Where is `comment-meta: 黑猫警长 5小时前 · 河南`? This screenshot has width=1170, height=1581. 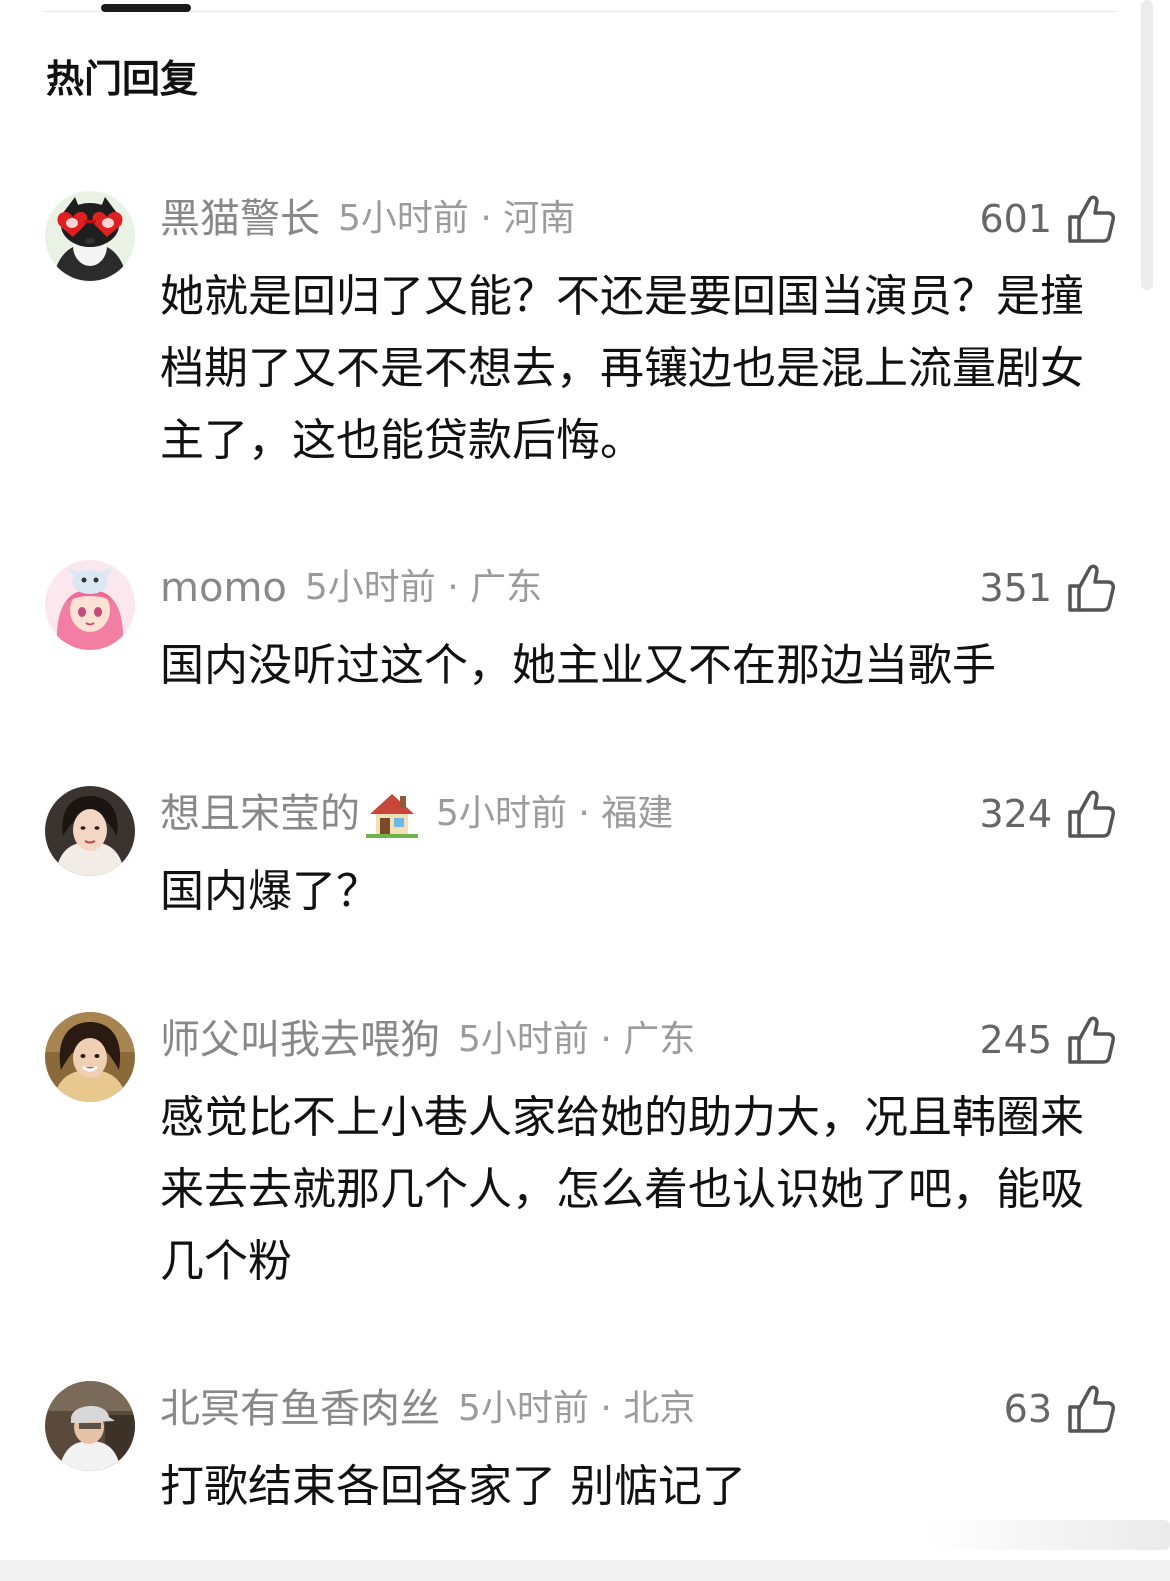
comment-meta: 黑猫警长 5小时前 · 河南 is located at coordinates (367, 219).